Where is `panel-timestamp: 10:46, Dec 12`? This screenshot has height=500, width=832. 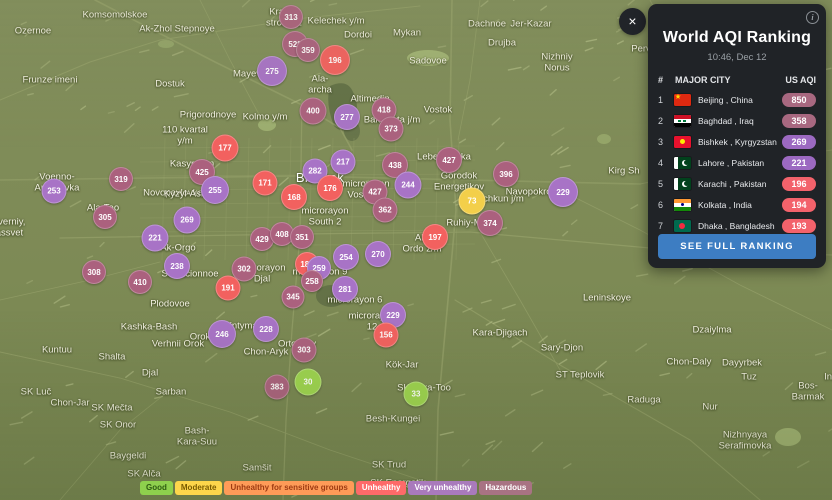 panel-timestamp: 10:46, Dec 12 is located at coordinates (737, 57).